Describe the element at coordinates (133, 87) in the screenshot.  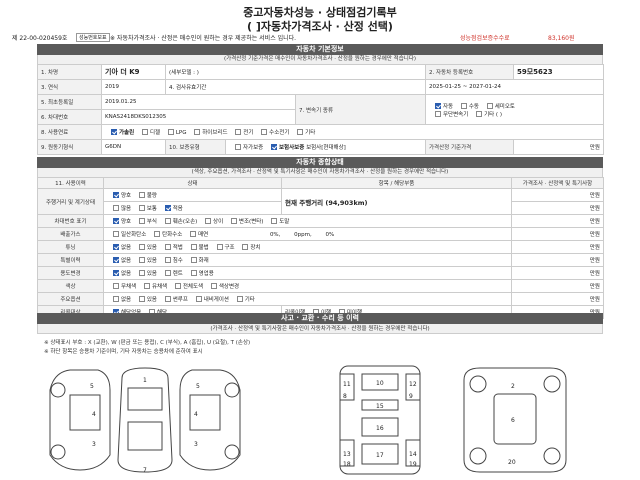
I see `value-year: 2019` at that location.